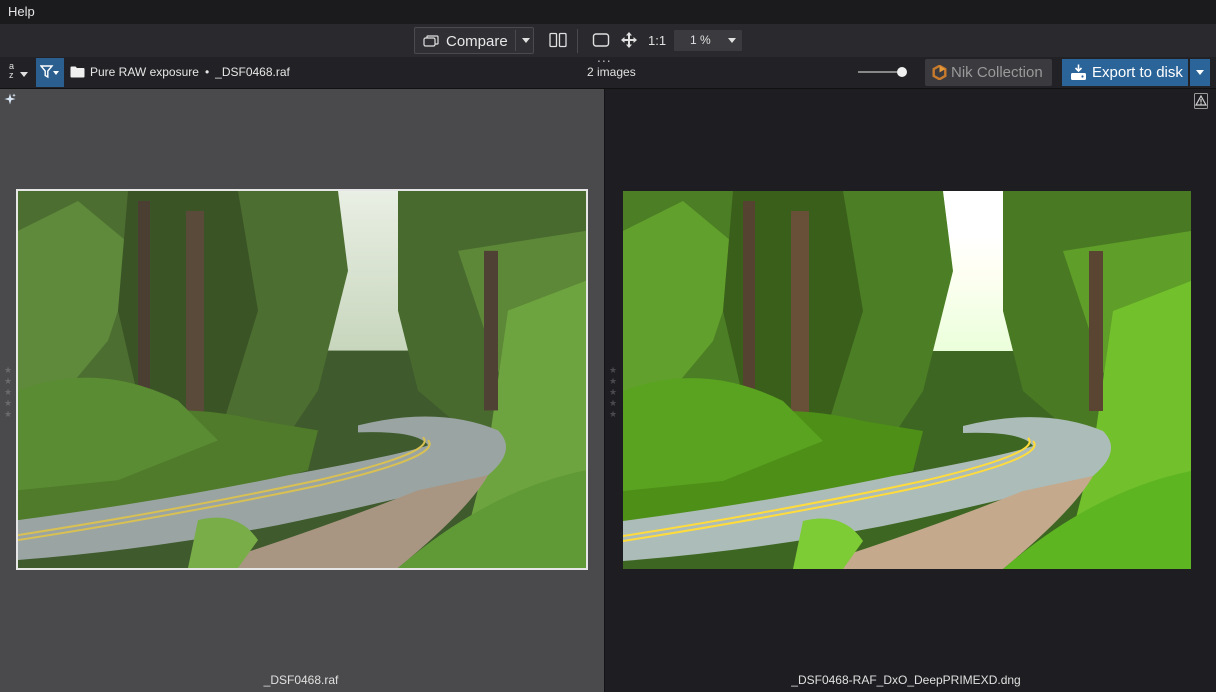 This screenshot has height=692, width=1216. What do you see at coordinates (577, 41) in the screenshot?
I see `toolbar-separator` at bounding box center [577, 41].